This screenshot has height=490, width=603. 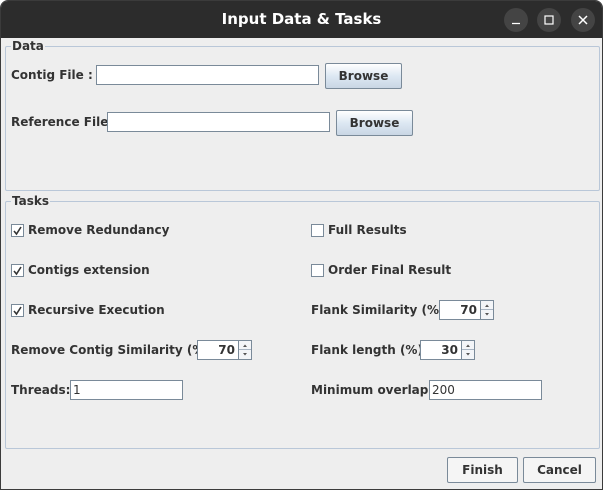 What do you see at coordinates (485, 390) in the screenshot?
I see `minimum-overlap-field: 200` at bounding box center [485, 390].